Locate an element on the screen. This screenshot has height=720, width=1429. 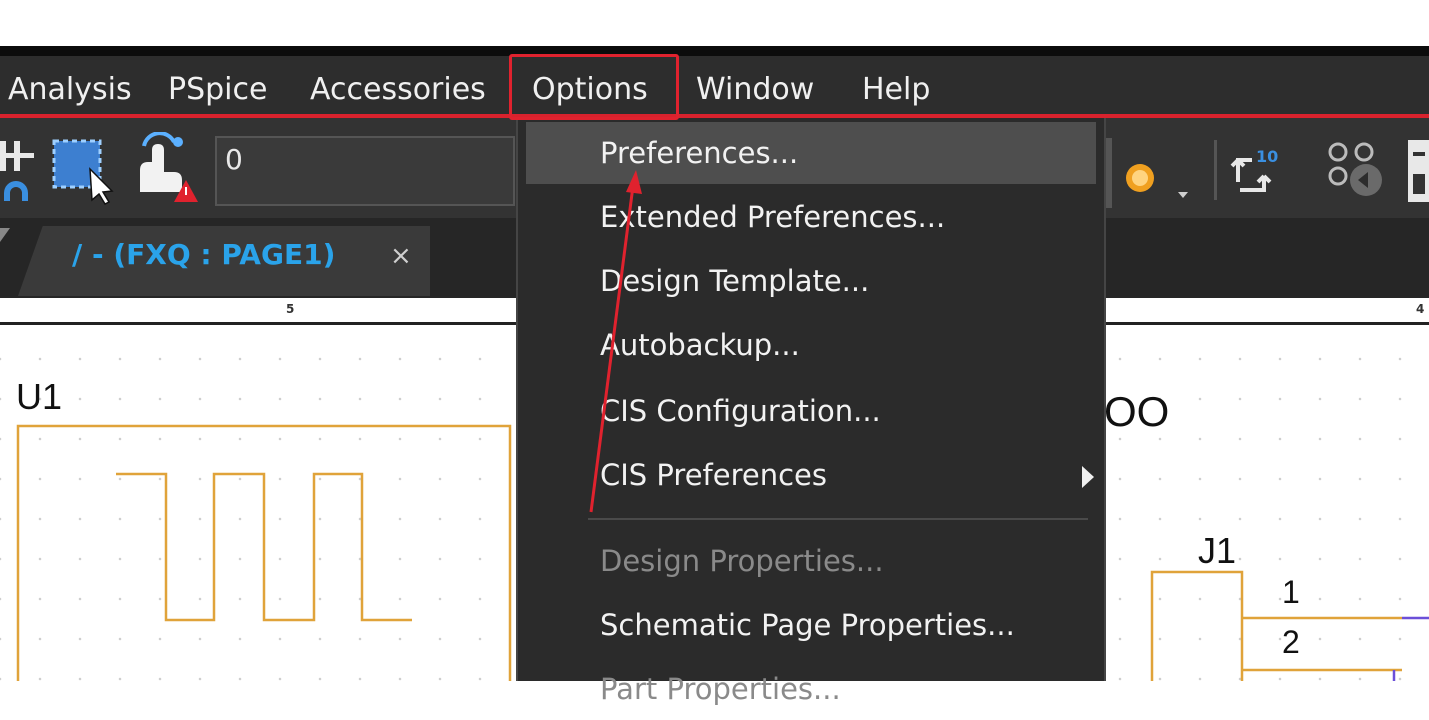
tab-close-icon: × is located at coordinates (401, 256).